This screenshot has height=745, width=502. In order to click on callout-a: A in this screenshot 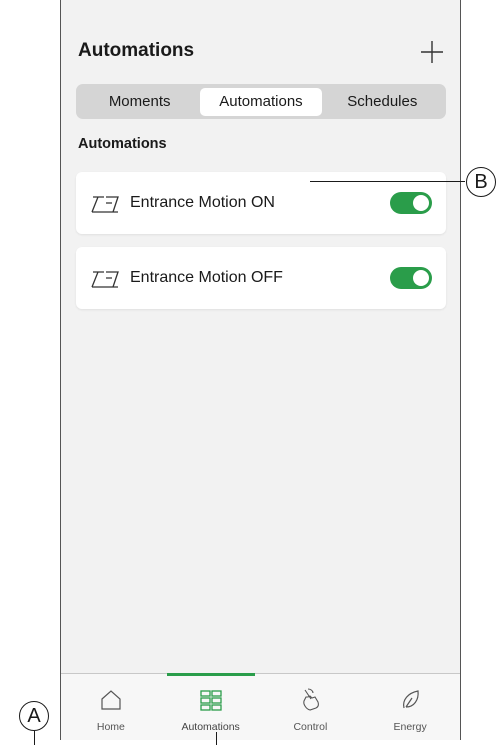, I will do `click(34, 716)`.